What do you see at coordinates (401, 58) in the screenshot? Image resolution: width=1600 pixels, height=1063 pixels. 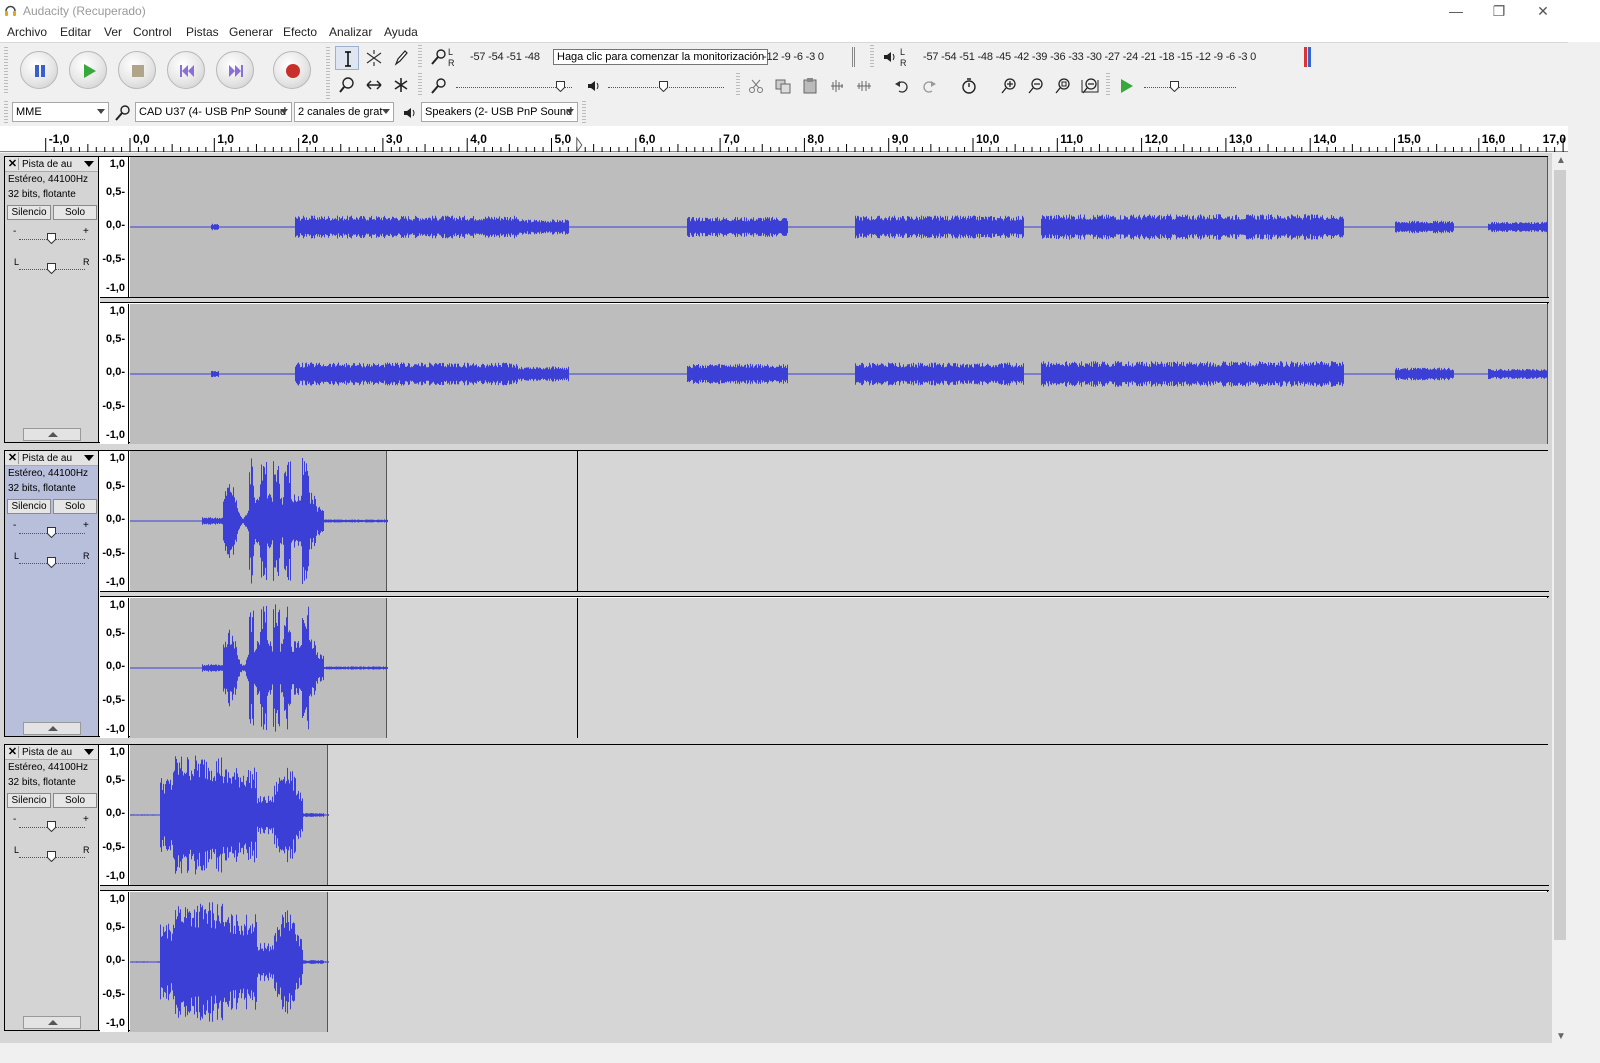 I see `draw-tool` at bounding box center [401, 58].